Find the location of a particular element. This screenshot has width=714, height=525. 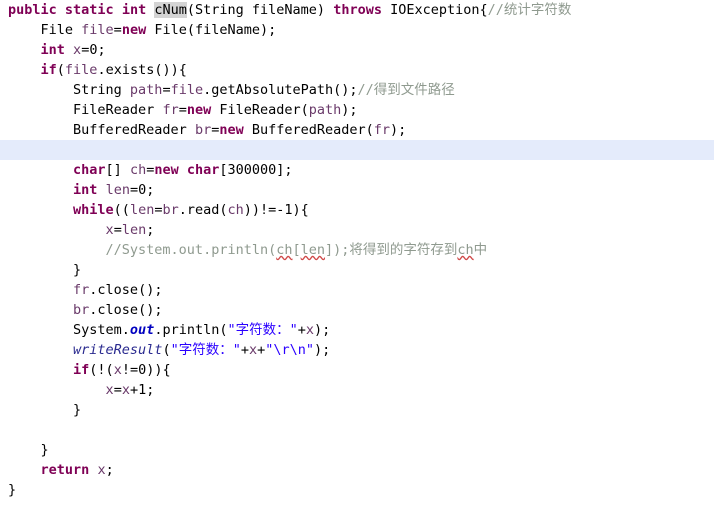

code-token: ))!=-1){ is located at coordinates (276, 210).